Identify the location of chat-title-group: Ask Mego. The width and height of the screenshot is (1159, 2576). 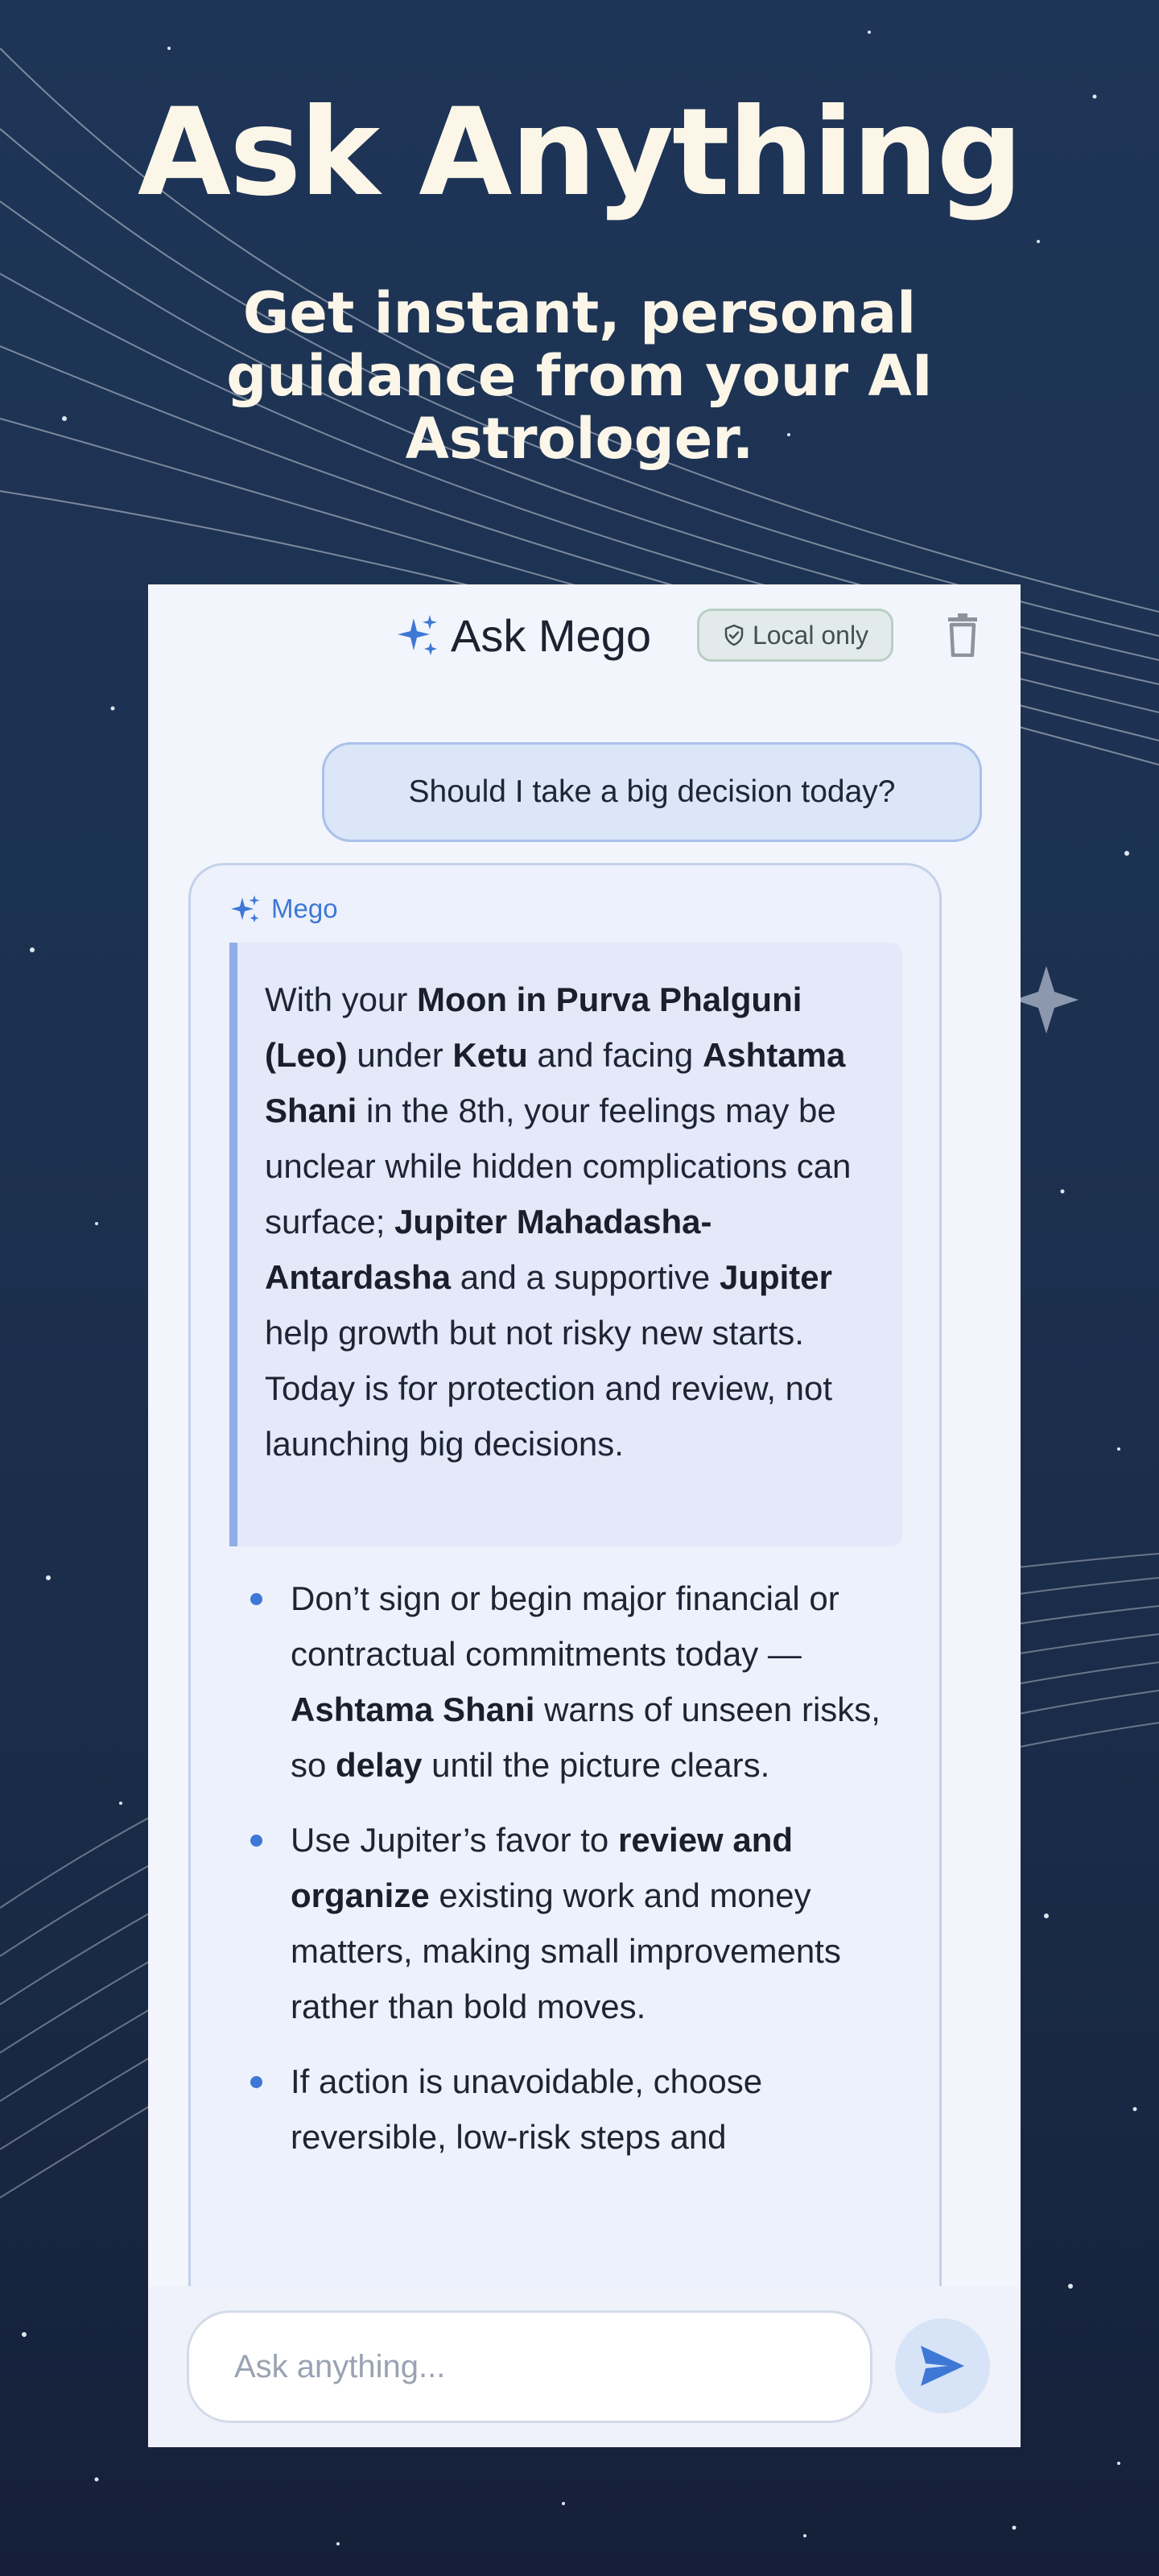
(522, 635).